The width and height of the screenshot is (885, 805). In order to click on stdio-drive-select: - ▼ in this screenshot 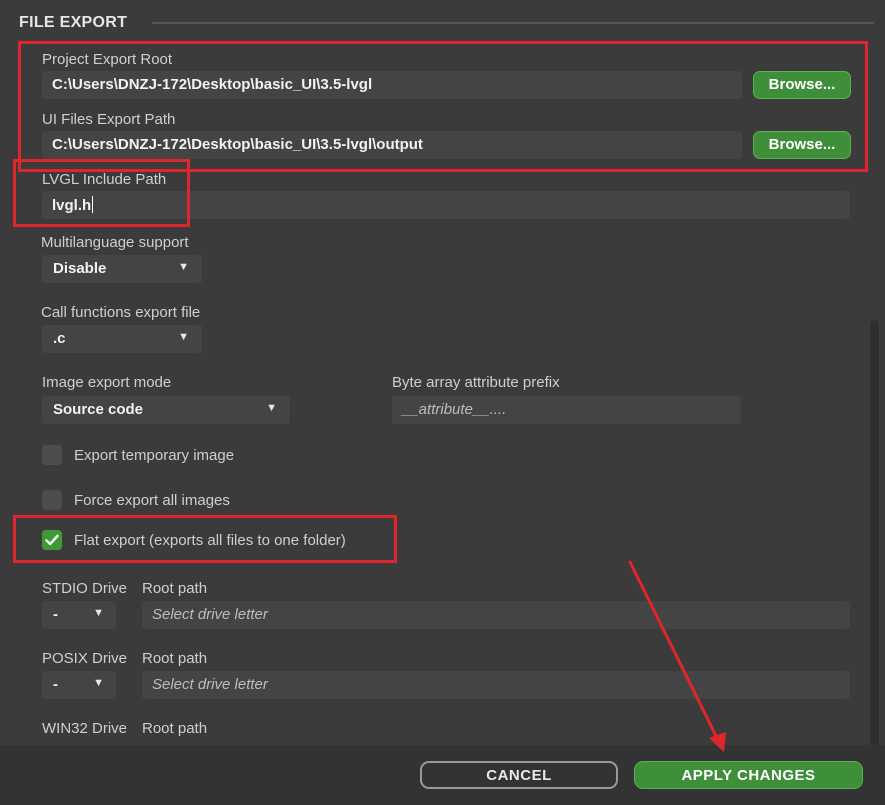, I will do `click(79, 615)`.